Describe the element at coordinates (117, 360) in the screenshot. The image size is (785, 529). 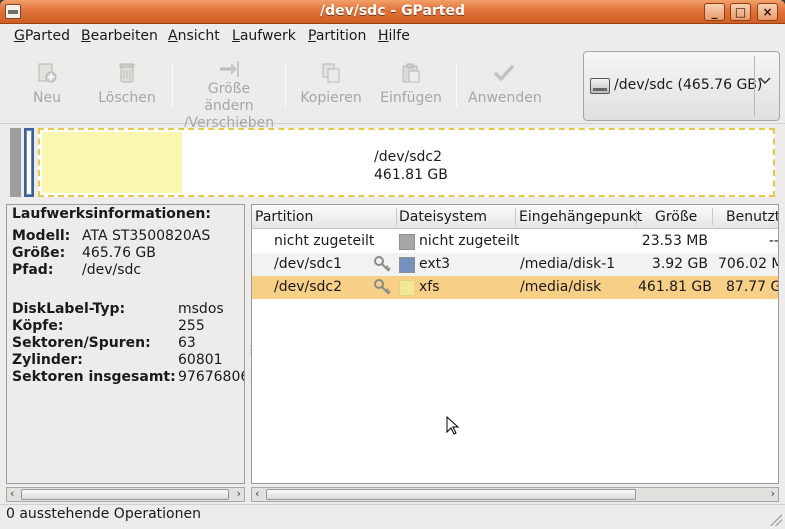
I see `info-cylinders: Zylinder: 60801` at that location.